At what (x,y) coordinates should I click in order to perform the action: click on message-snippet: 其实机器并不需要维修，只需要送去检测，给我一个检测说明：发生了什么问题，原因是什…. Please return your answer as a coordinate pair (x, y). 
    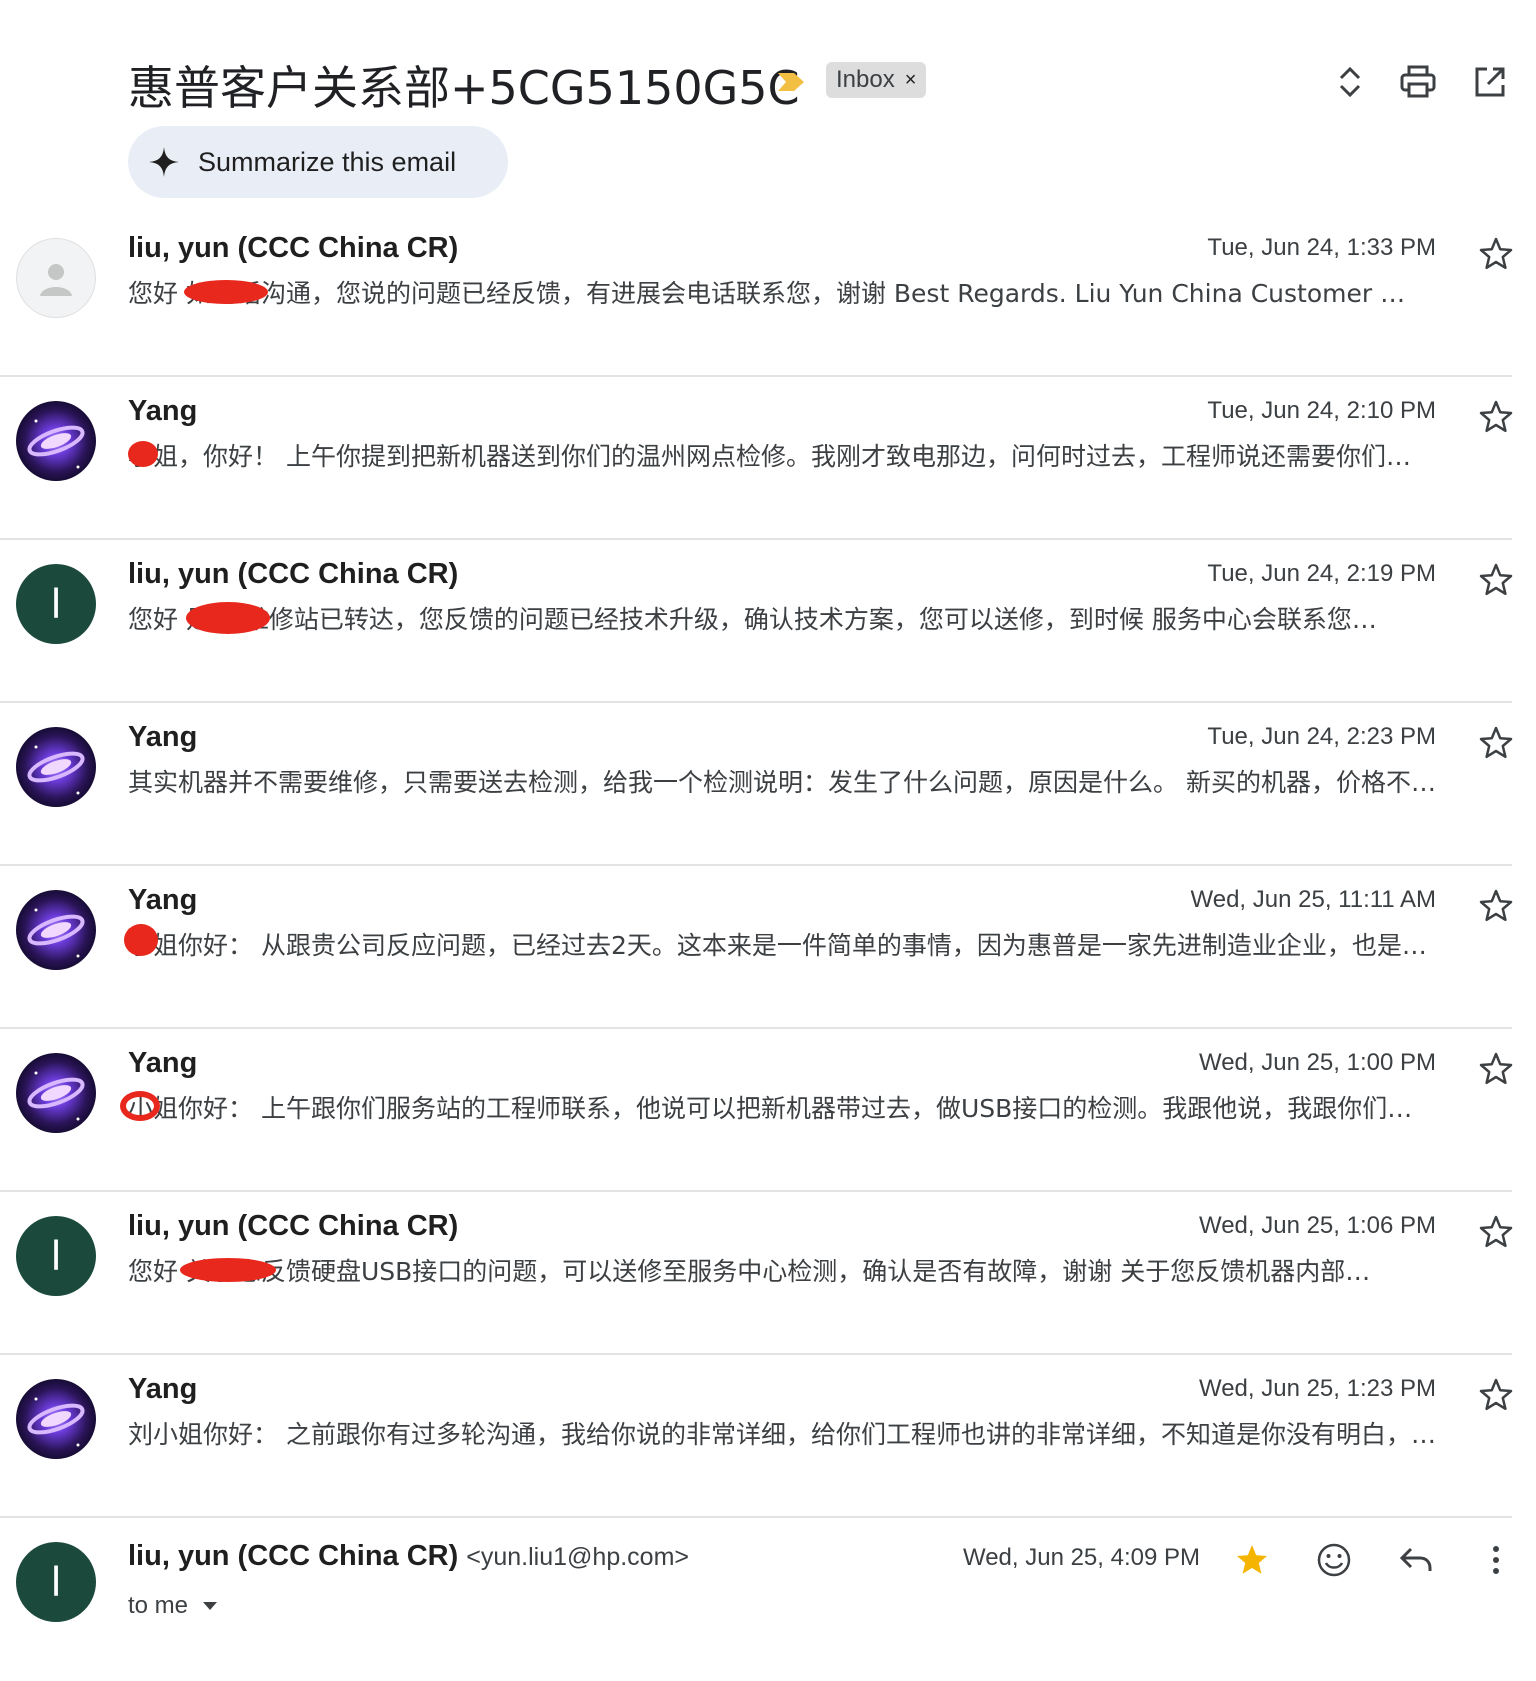
    Looking at the image, I should click on (782, 782).